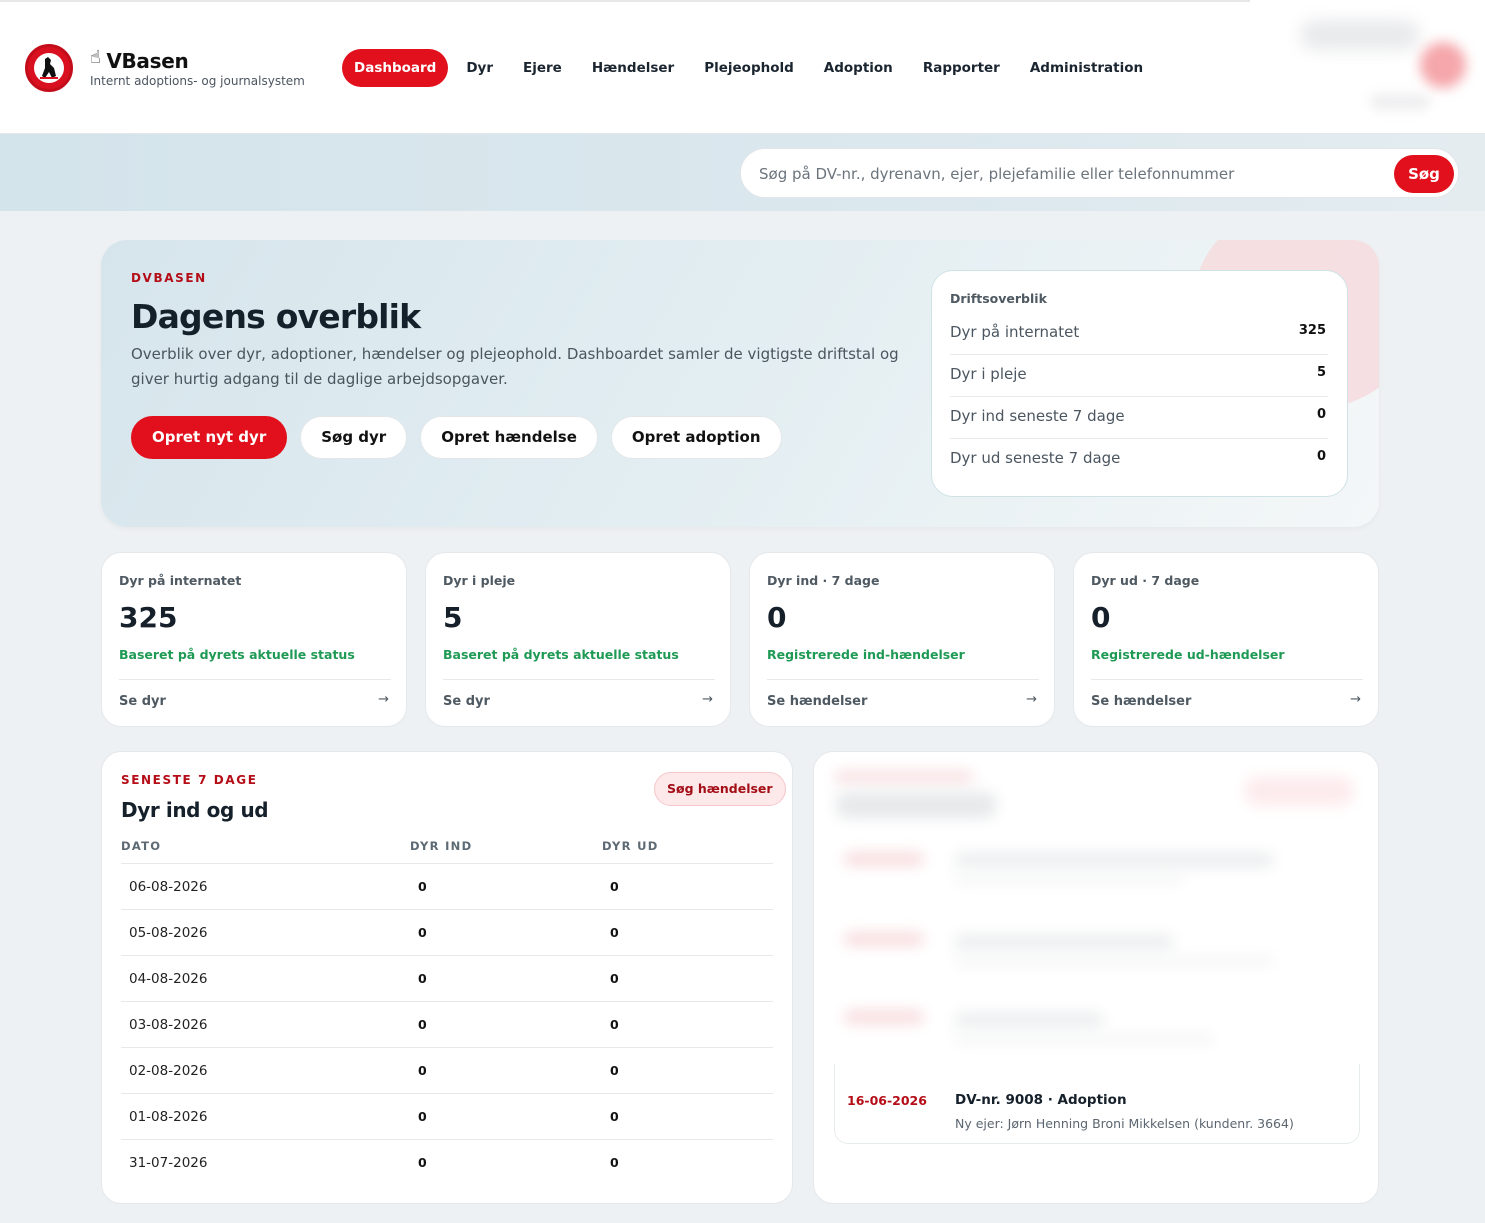  Describe the element at coordinates (209, 437) in the screenshot. I see `create-animal-button: Opret nyt dyr` at that location.